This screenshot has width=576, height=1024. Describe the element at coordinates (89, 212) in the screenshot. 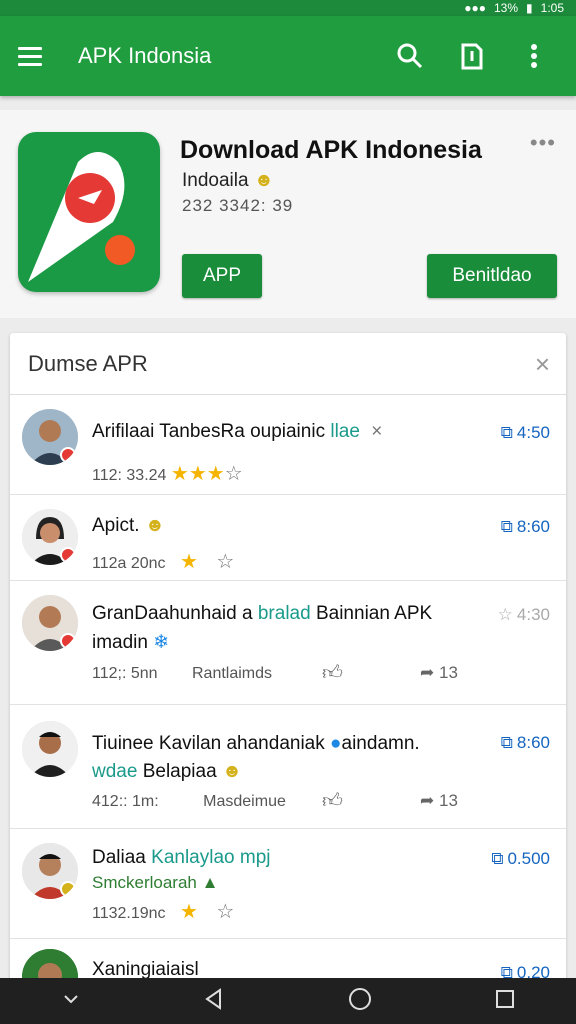

I see `app-logo-icon` at that location.